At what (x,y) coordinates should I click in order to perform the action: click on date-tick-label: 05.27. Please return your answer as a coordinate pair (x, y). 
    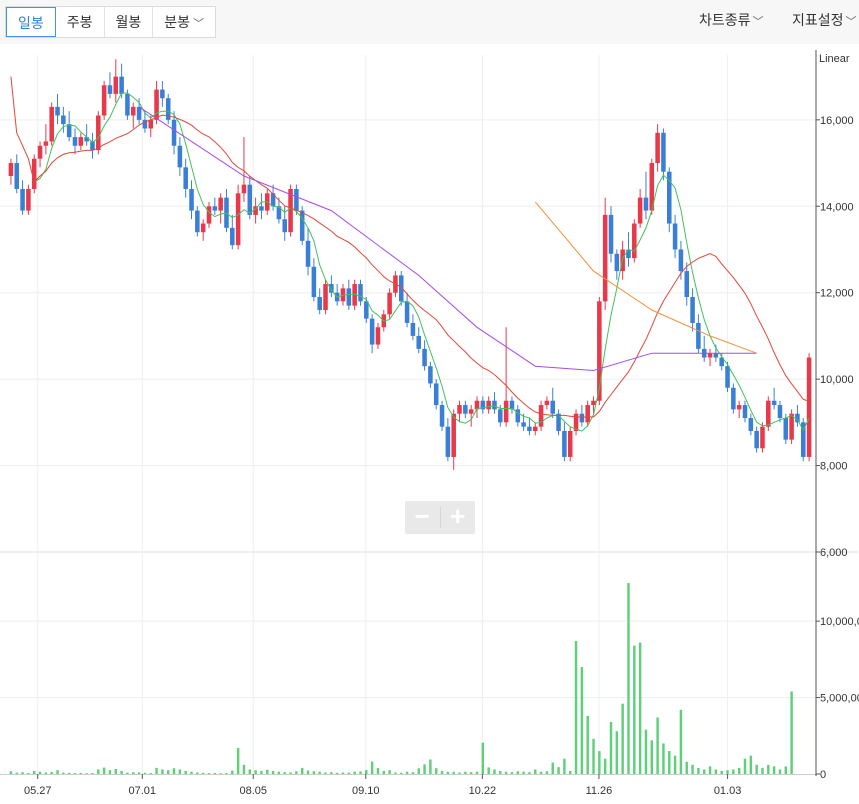
    Looking at the image, I should click on (38, 791).